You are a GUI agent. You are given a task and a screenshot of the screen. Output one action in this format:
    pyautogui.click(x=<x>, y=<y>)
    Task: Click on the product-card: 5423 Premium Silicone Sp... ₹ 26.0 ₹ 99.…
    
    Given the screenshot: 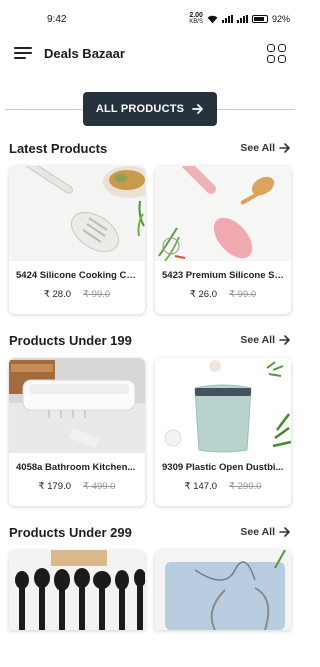 What is the action you would take?
    pyautogui.click(x=223, y=240)
    